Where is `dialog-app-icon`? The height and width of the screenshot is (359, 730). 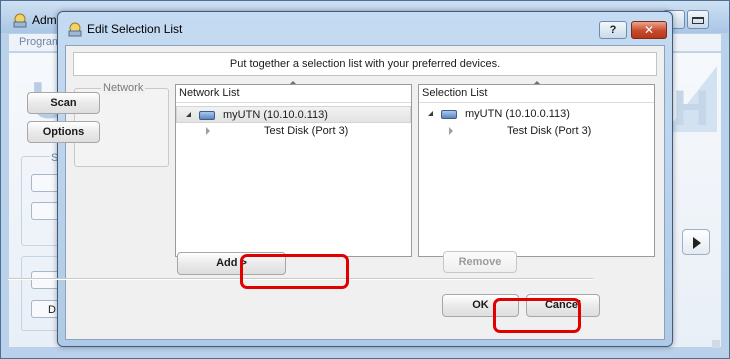
dialog-app-icon is located at coordinates (75, 29).